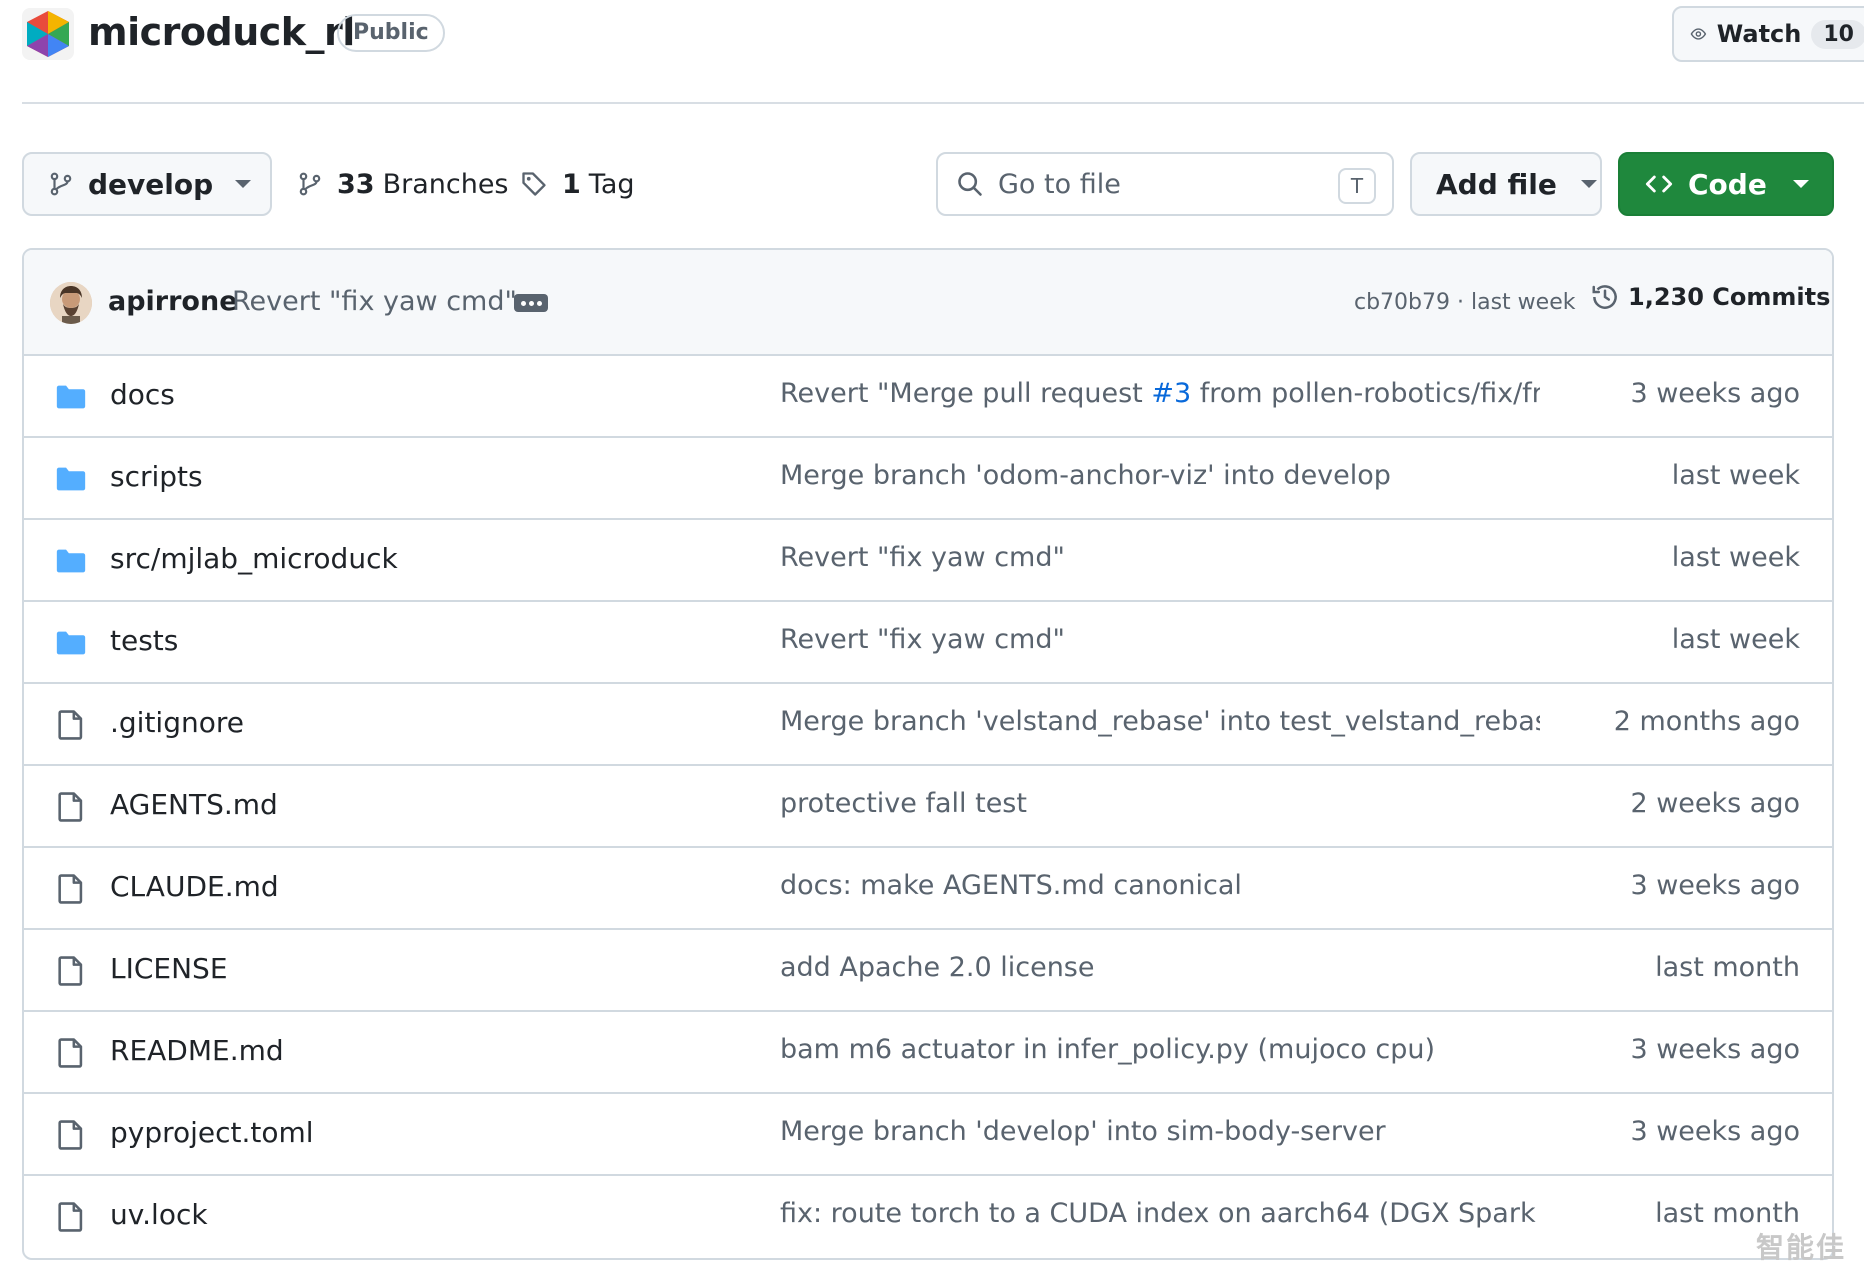 This screenshot has height=1274, width=1864. I want to click on watermark-text: 智能佳, so click(1800, 1247).